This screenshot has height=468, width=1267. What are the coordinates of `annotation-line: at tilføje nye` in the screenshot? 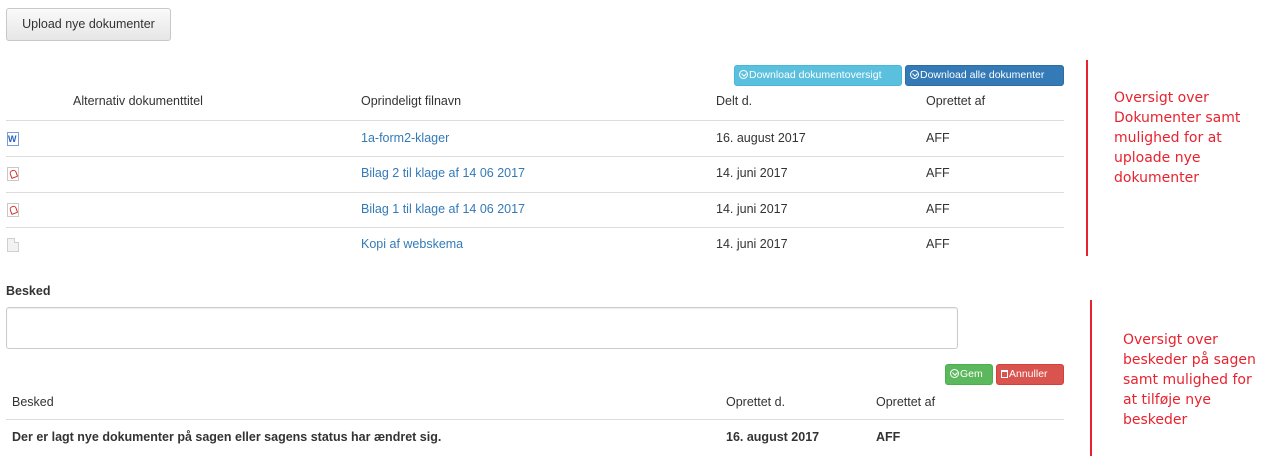 It's located at (1167, 400).